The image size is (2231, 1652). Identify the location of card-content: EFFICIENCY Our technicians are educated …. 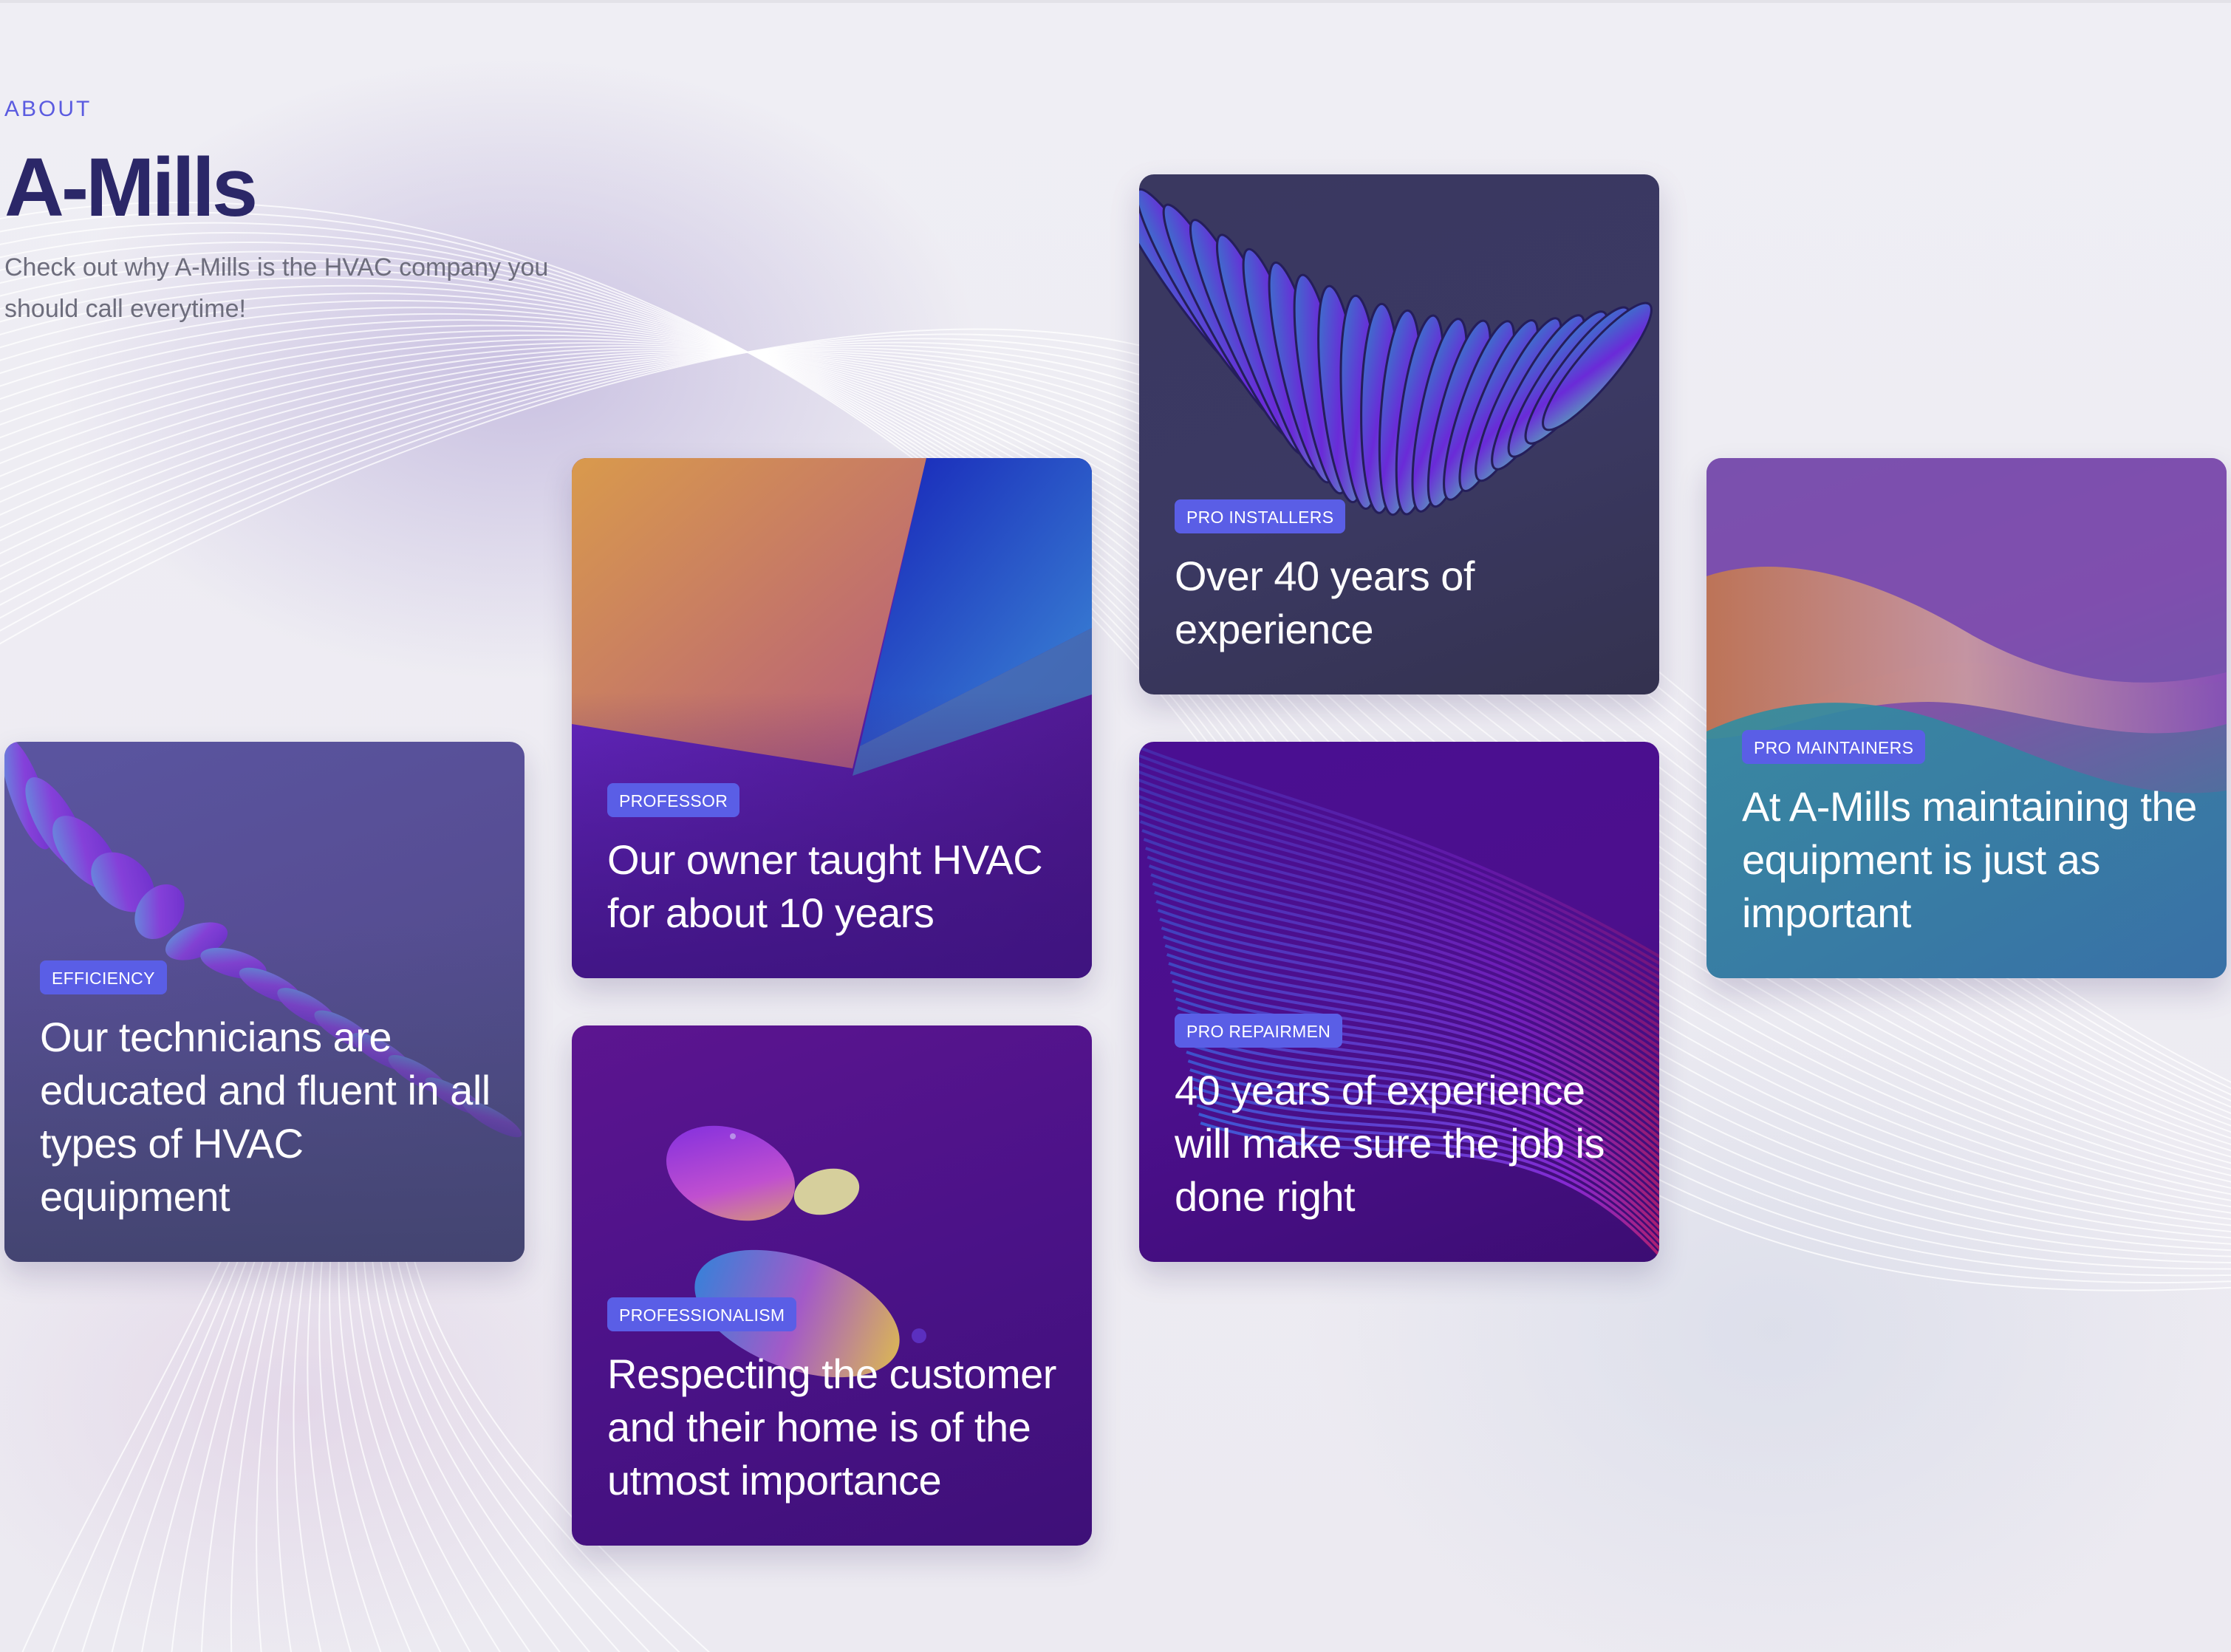
(267, 1091).